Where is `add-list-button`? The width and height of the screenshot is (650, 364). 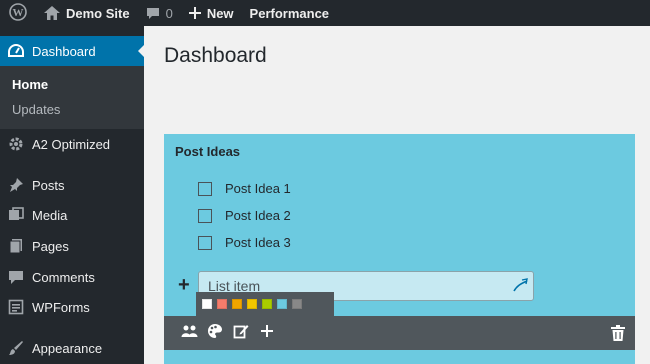 add-list-button is located at coordinates (267, 333).